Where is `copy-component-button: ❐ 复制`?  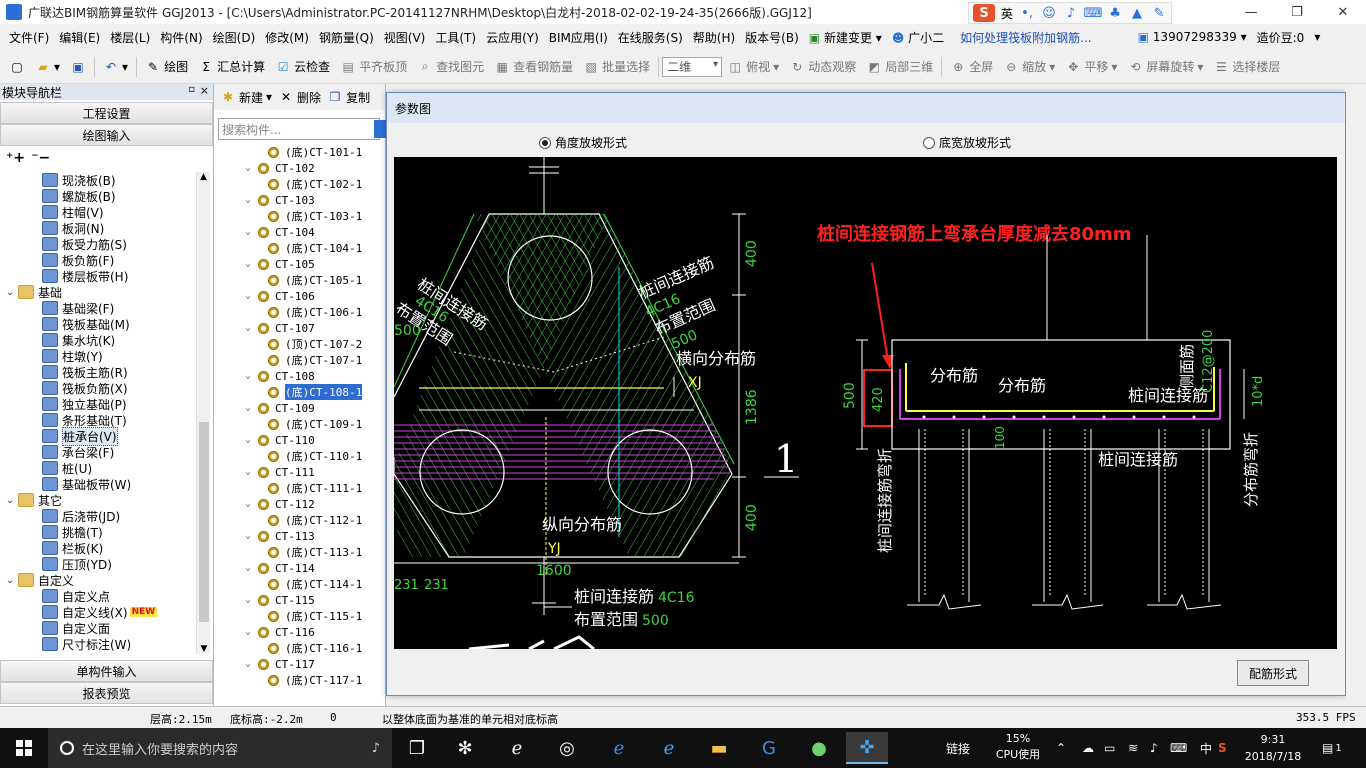
copy-component-button: ❐ 复制 is located at coordinates (348, 97).